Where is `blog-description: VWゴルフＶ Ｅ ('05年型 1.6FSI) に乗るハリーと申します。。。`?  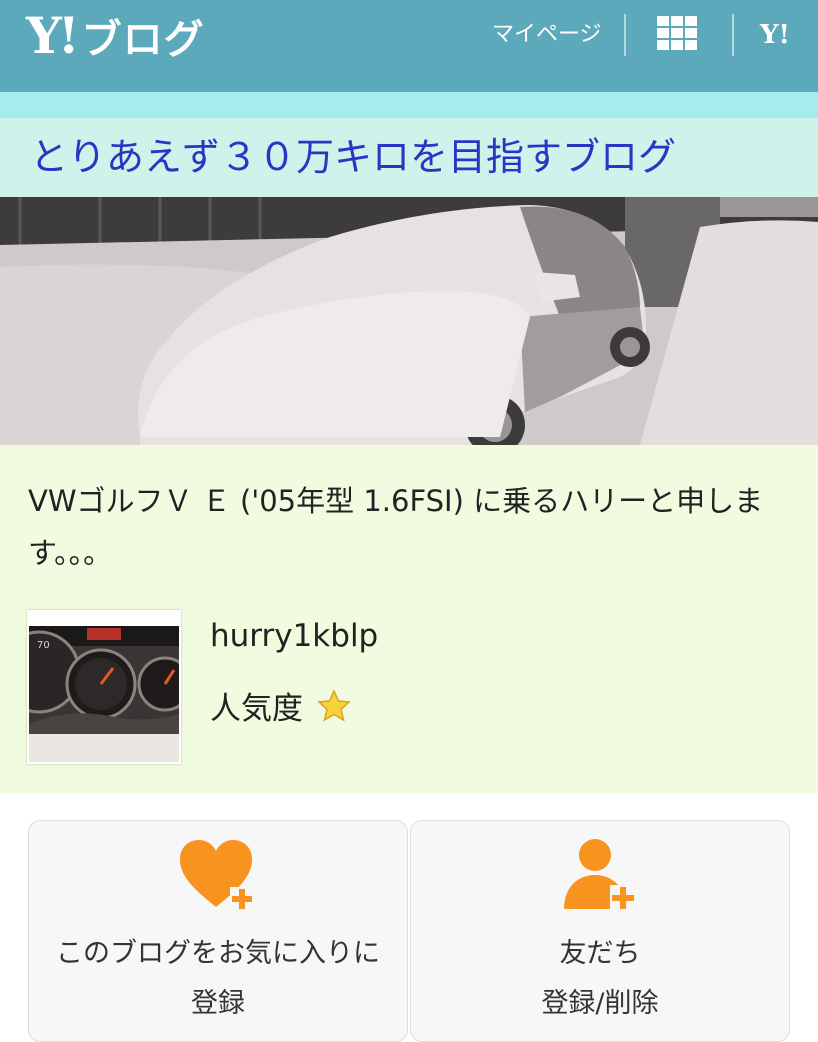
blog-description: VWゴルフＶ Ｅ ('05年型 1.6FSI) に乗るハリーと申します。。。 is located at coordinates (396, 527).